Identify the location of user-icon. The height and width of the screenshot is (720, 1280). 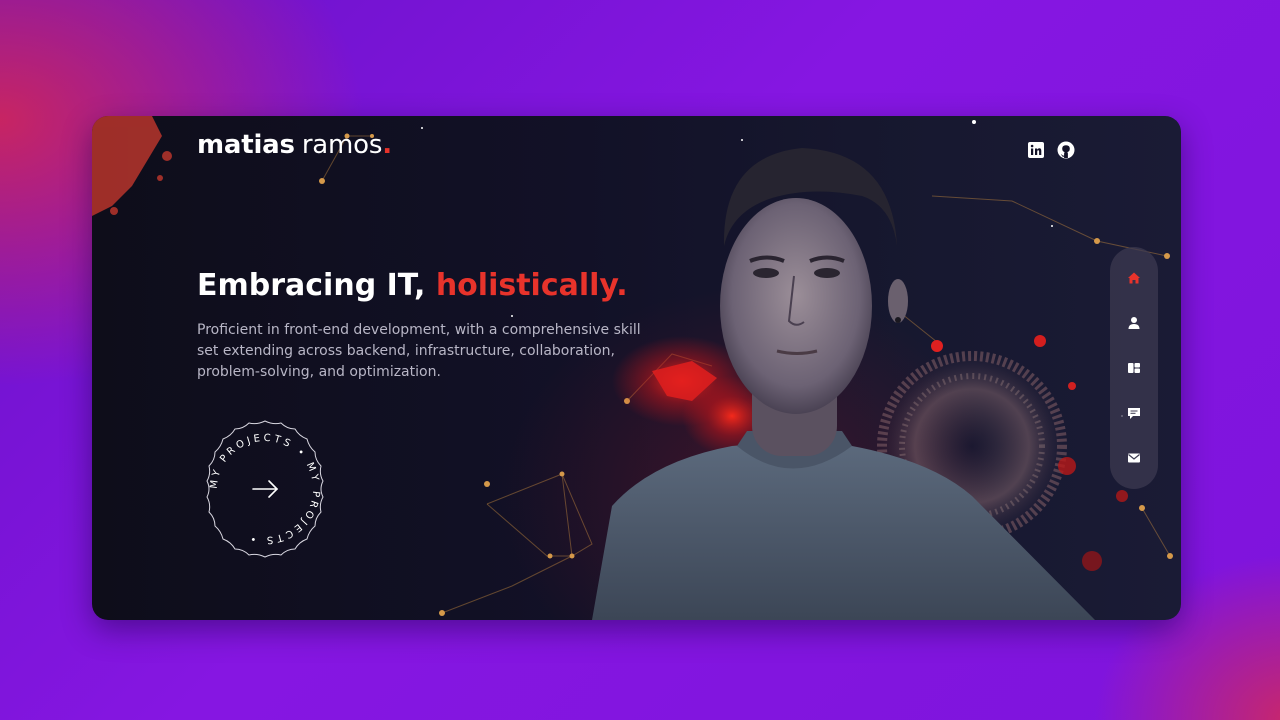
(1134, 323).